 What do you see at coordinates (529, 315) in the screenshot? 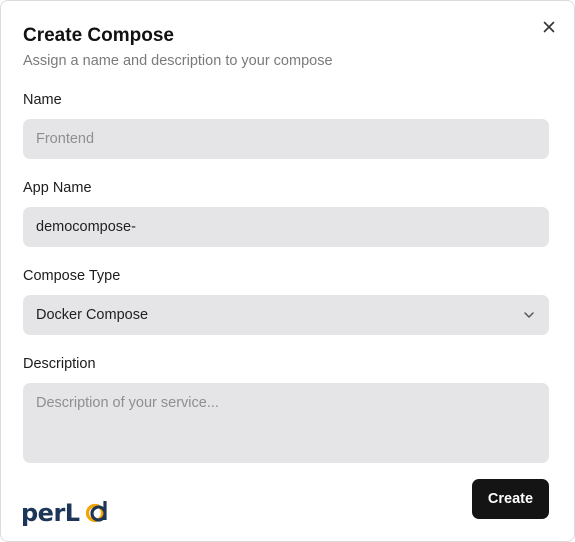
I see `chevron-down-icon` at bounding box center [529, 315].